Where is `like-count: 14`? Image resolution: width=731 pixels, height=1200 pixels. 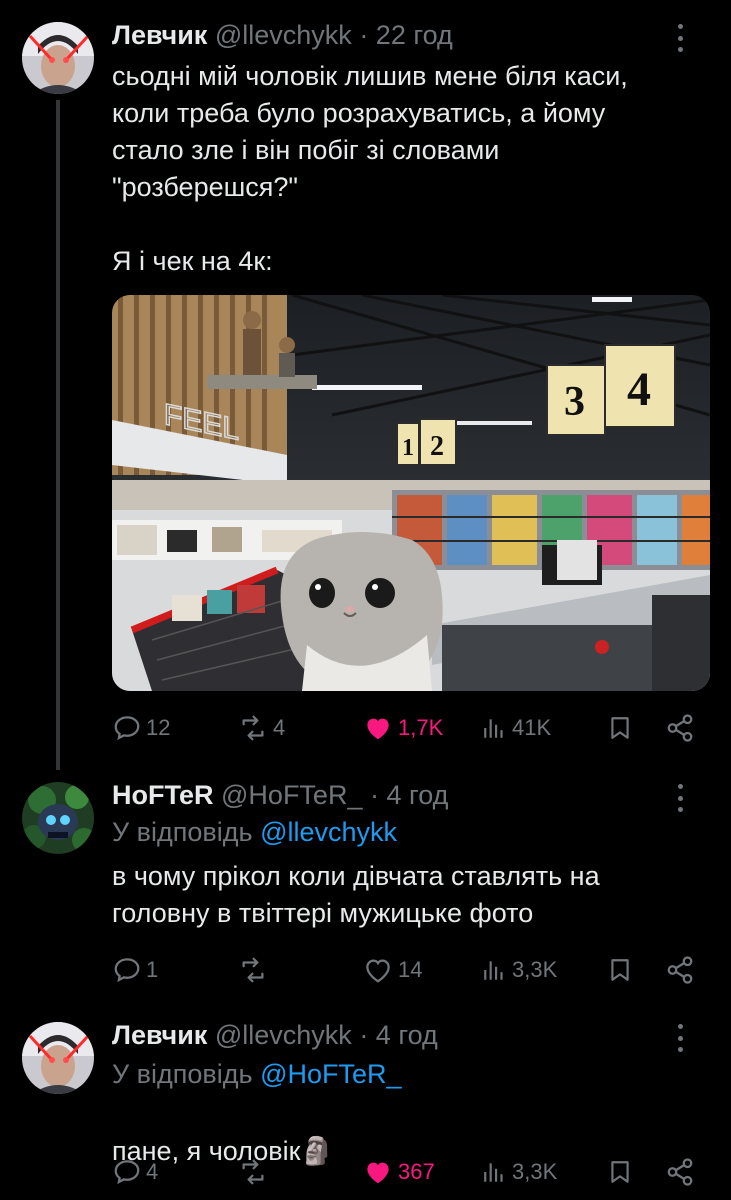
like-count: 14 is located at coordinates (410, 969).